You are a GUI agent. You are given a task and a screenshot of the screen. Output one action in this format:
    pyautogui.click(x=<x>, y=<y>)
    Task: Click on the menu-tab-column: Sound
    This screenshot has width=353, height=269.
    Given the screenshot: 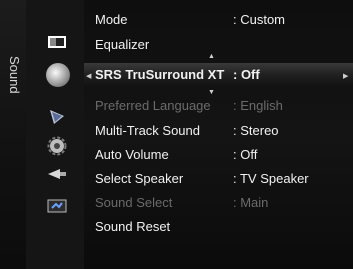 What is the action you would take?
    pyautogui.click(x=13, y=134)
    